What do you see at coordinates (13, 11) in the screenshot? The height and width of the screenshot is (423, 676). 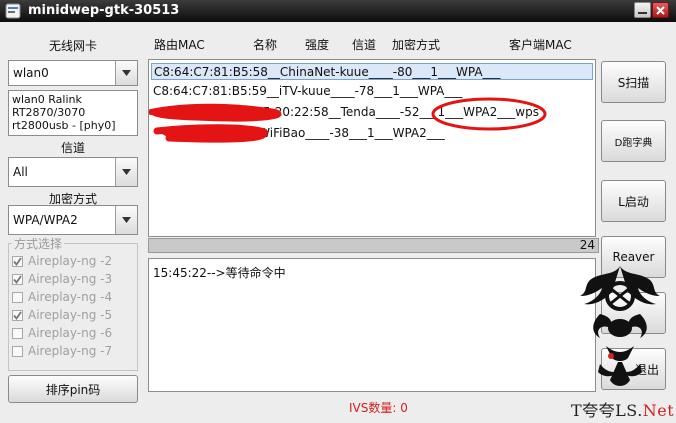 I see `app-icon` at bounding box center [13, 11].